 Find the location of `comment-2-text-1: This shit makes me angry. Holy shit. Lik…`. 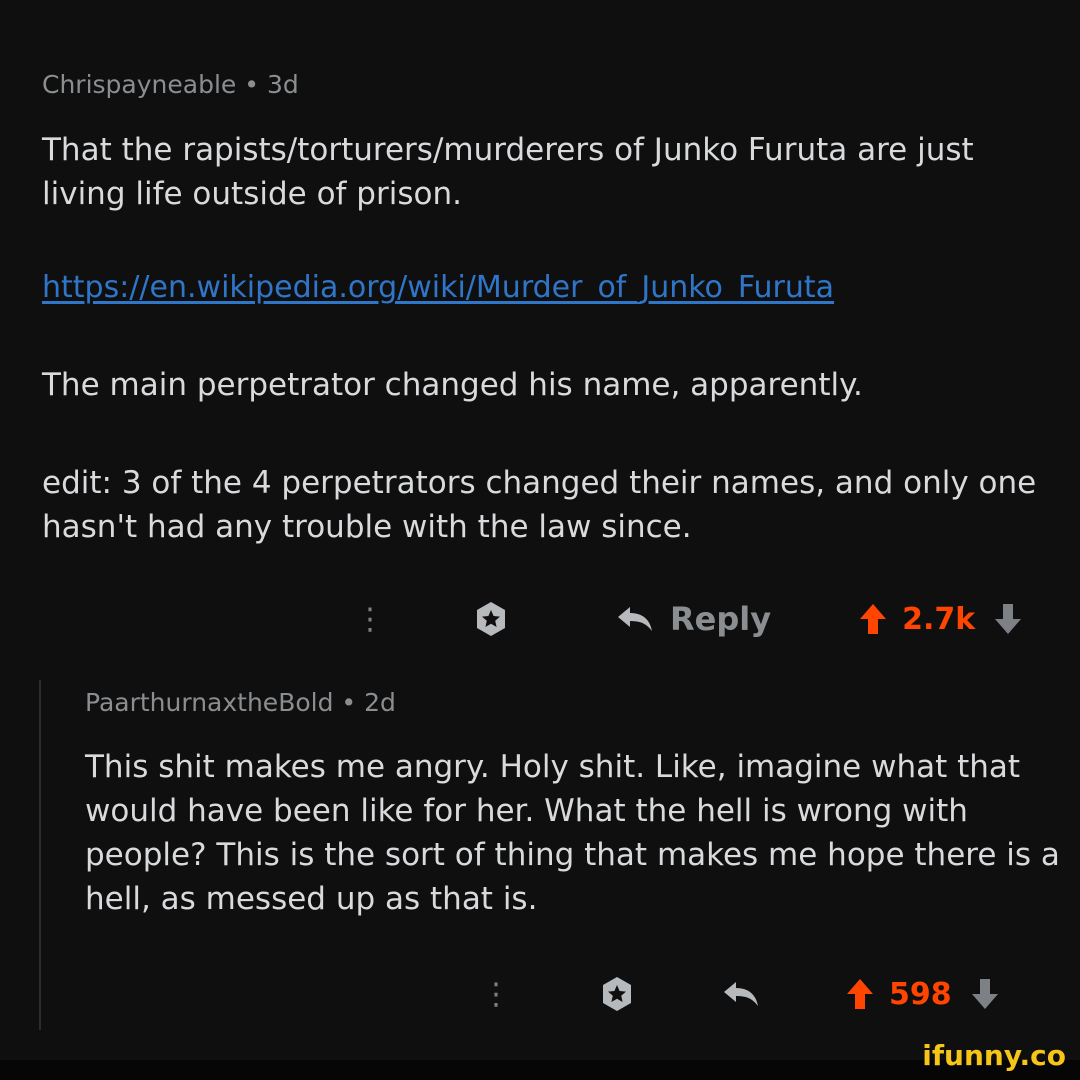

comment-2-text-1: This shit makes me angry. Holy shit. Lik… is located at coordinates (572, 833).